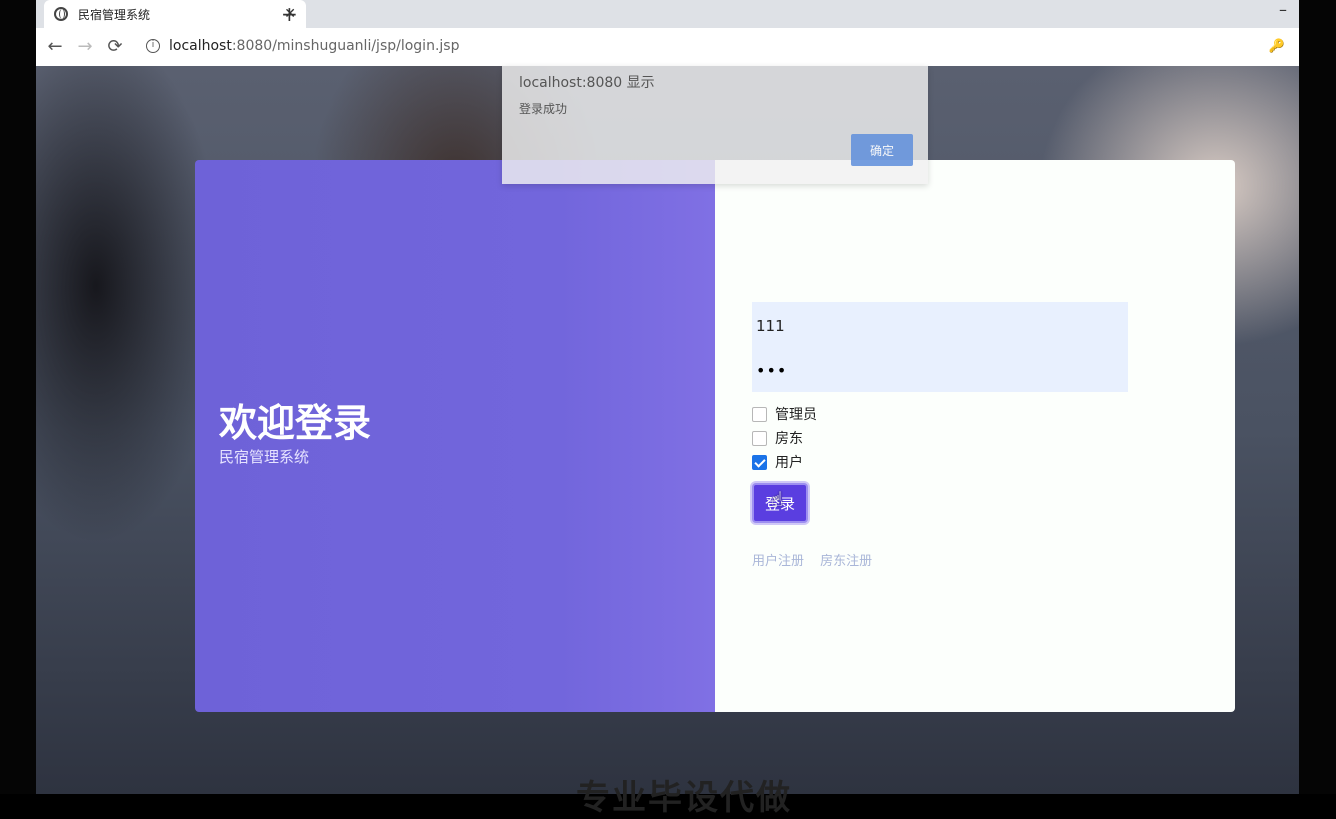 Image resolution: width=1336 pixels, height=819 pixels. I want to click on reload-icon: ⟳, so click(115, 46).